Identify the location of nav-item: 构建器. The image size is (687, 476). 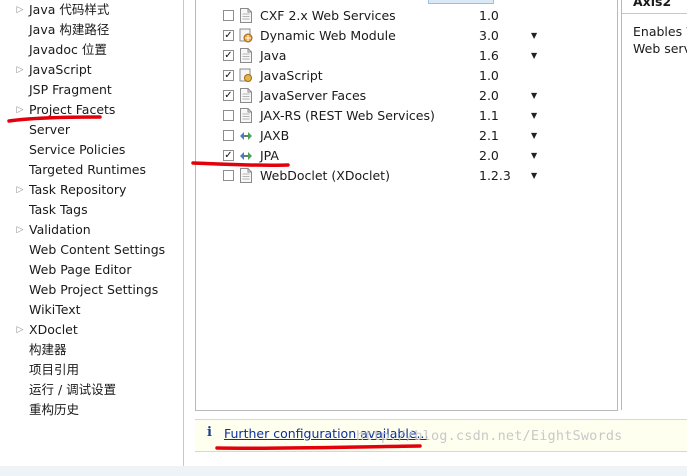
(91, 350).